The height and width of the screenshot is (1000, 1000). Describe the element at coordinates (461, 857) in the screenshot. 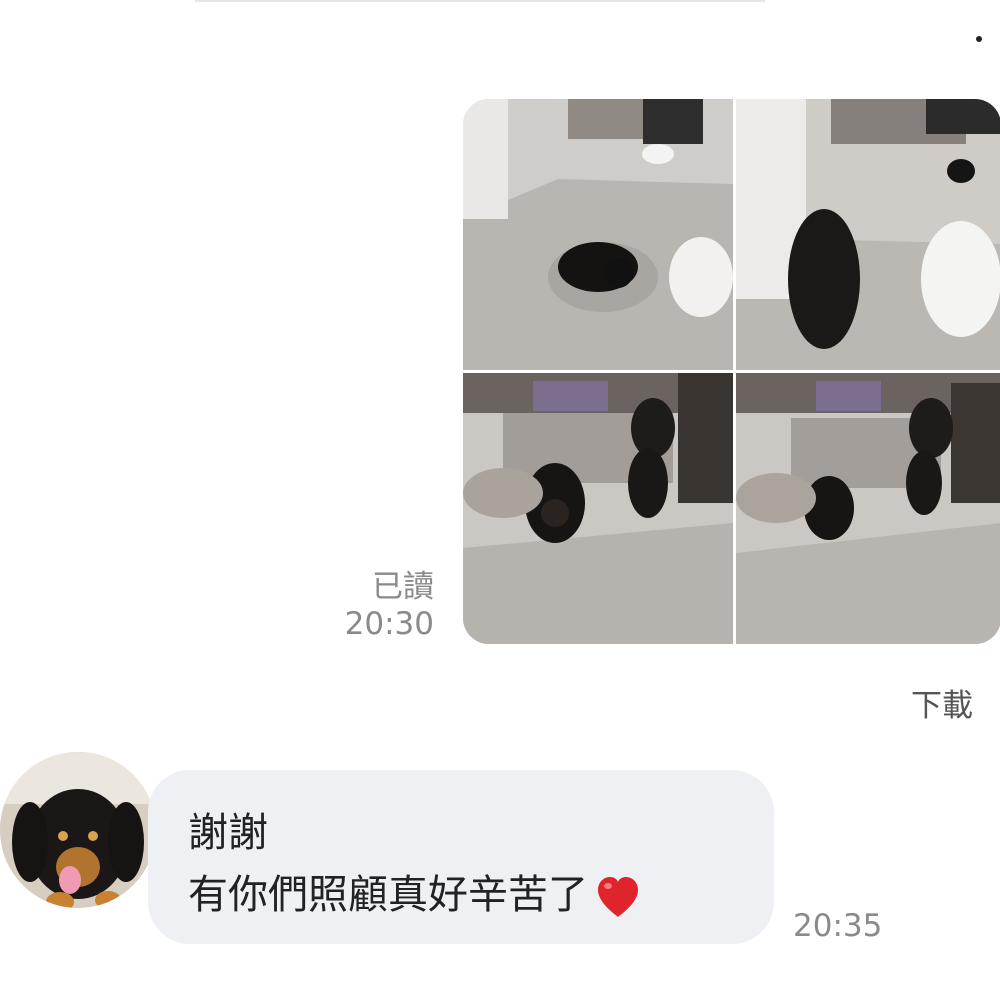

I see `message-bubble: 謝謝 有你們照顧真好辛苦了` at that location.